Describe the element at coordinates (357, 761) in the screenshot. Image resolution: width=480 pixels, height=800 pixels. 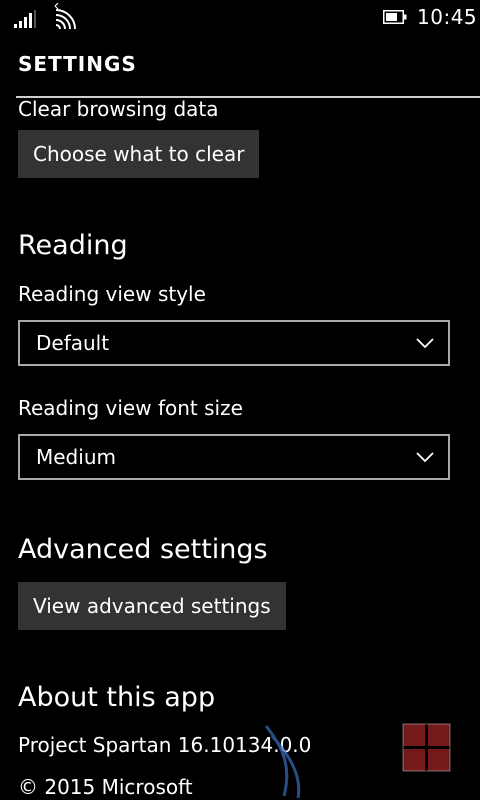
I see `watermark-logo` at that location.